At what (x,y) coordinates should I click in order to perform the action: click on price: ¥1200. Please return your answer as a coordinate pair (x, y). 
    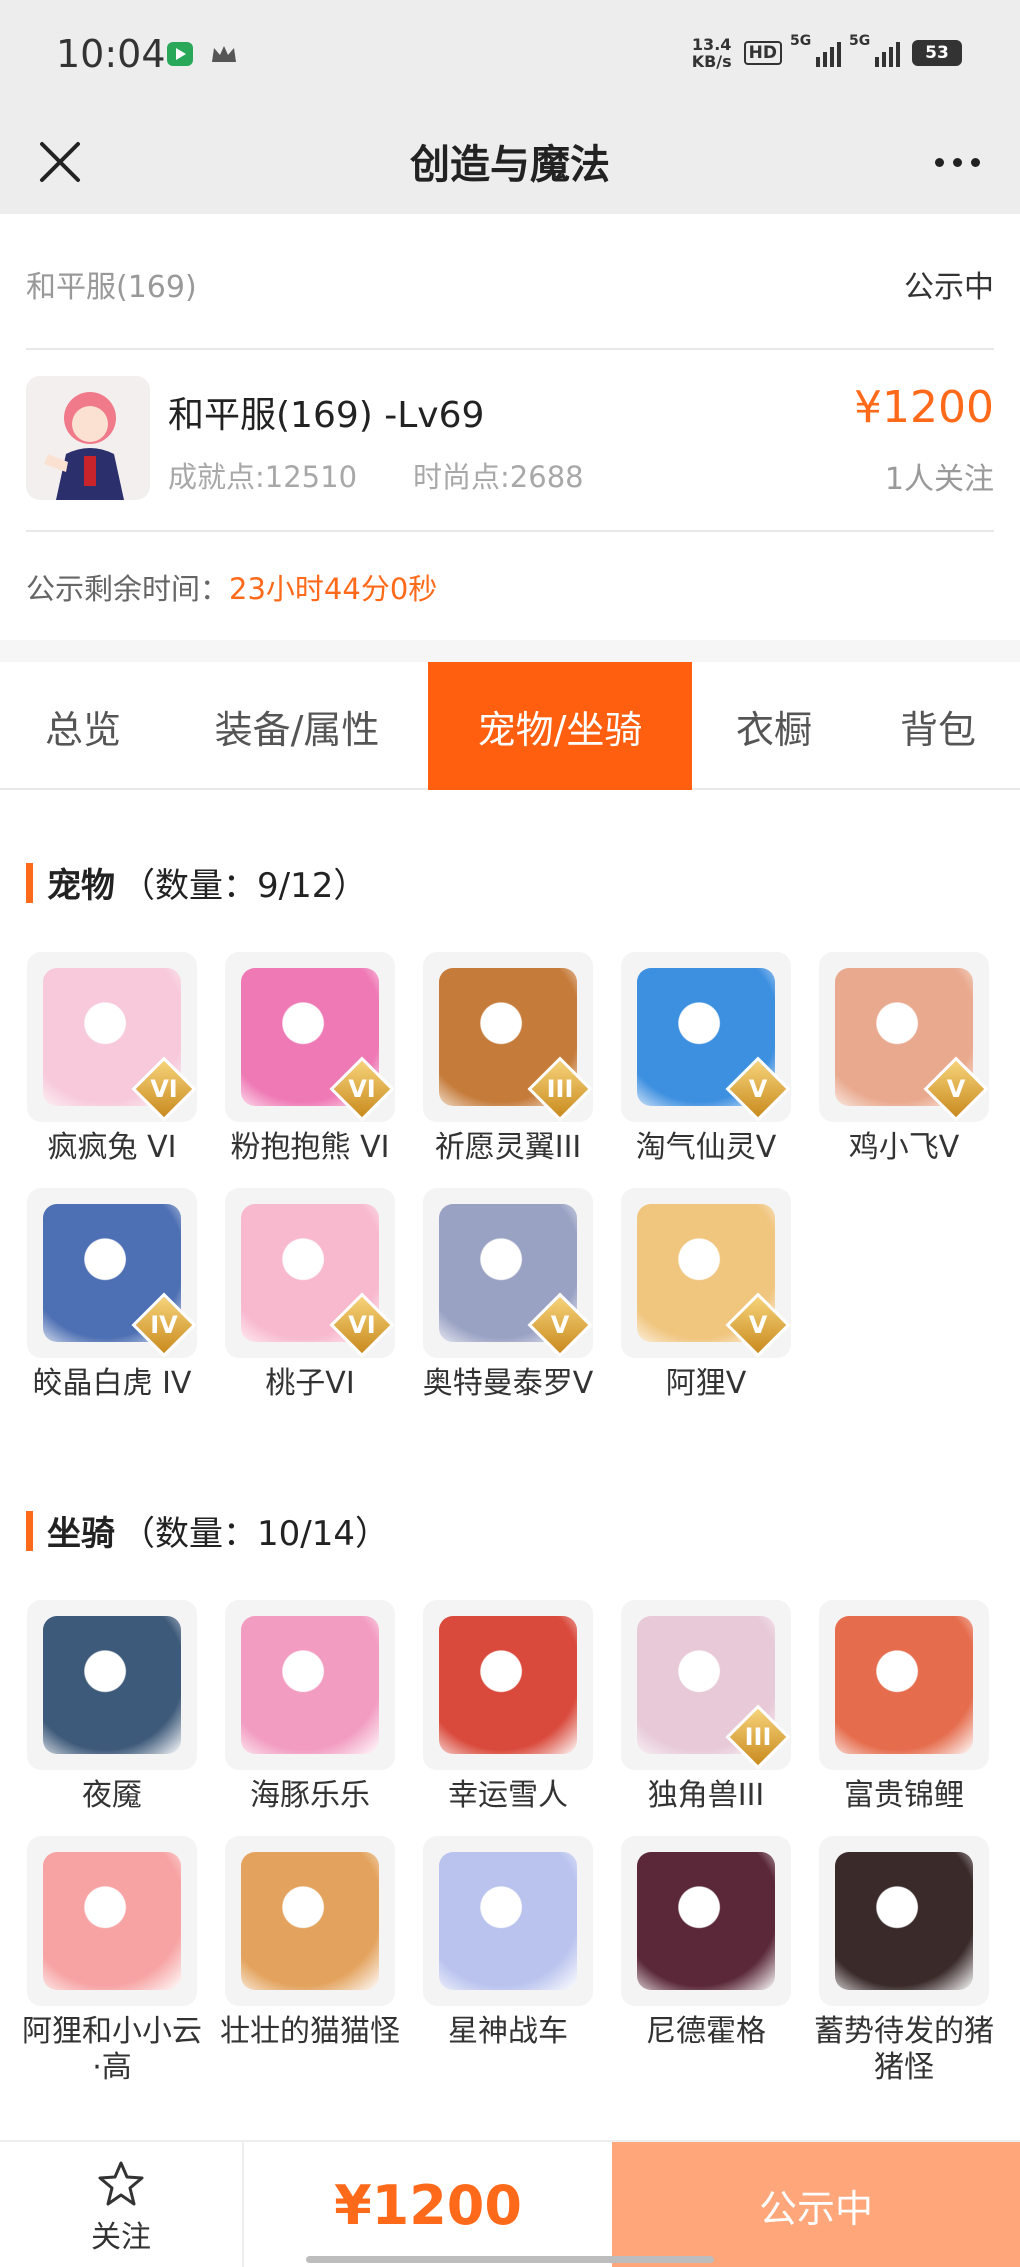
    Looking at the image, I should click on (924, 407).